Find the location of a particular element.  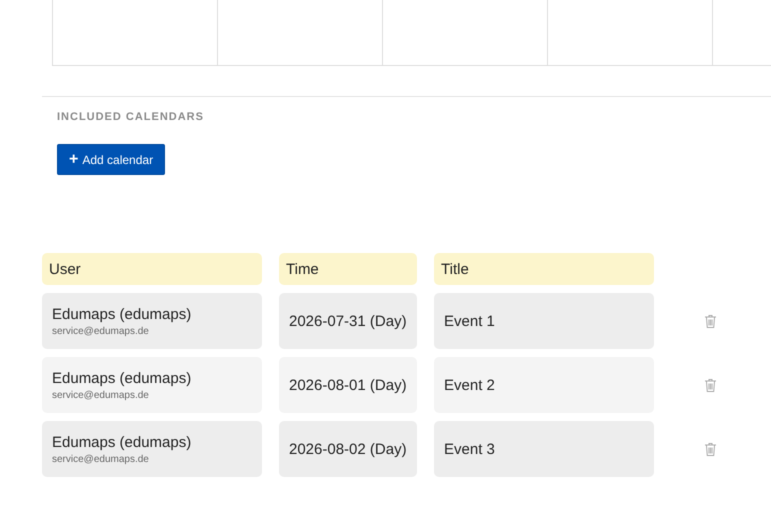

title-cell: Event 1 is located at coordinates (544, 321).